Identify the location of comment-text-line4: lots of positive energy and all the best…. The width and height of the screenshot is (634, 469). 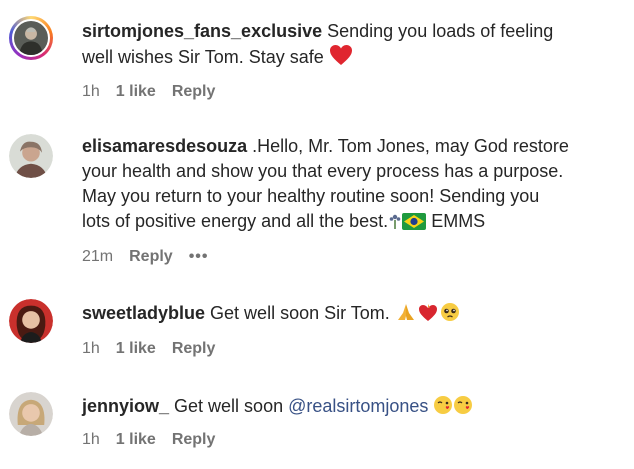
(235, 221).